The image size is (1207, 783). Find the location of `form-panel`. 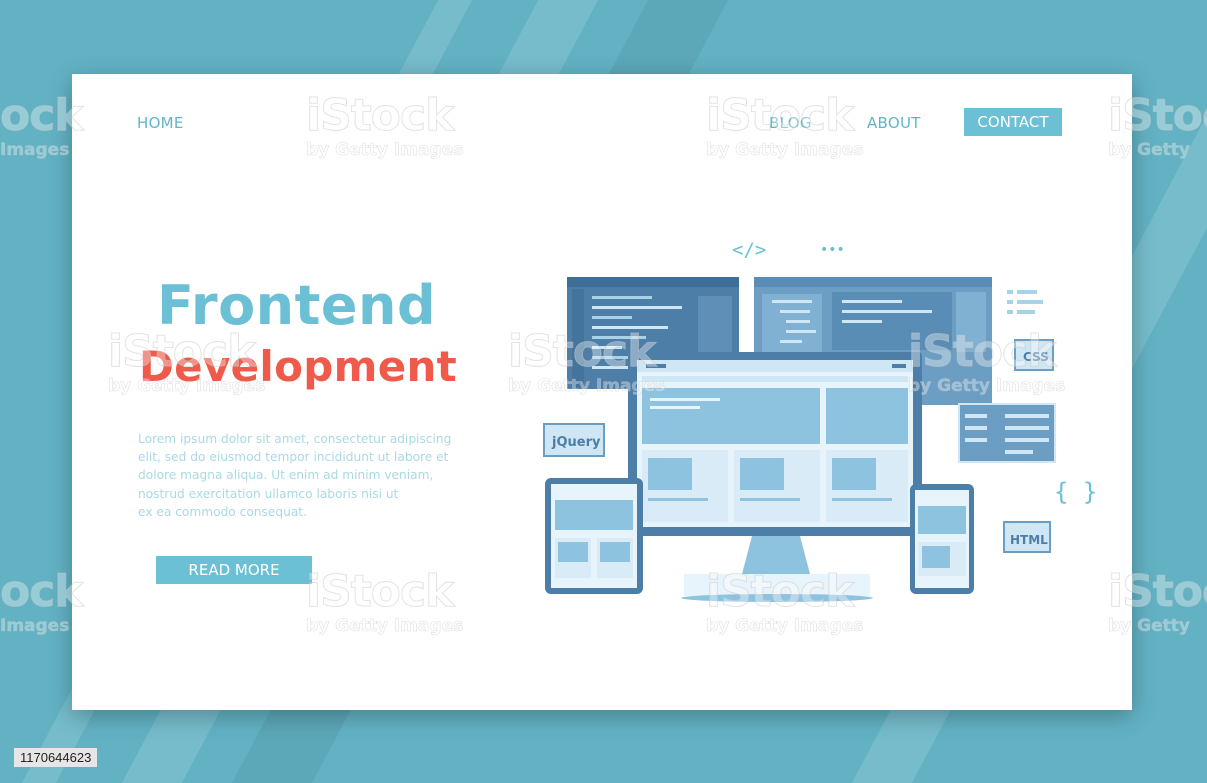

form-panel is located at coordinates (1007, 433).